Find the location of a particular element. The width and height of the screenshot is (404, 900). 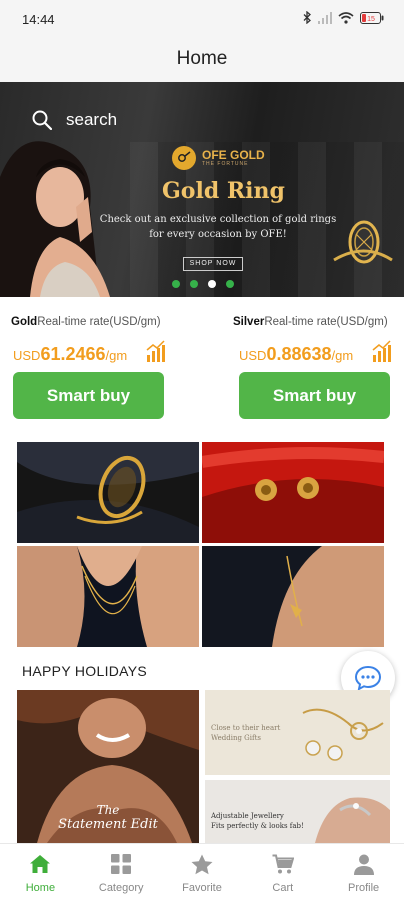

nav-profile-label: Profile is located at coordinates (363, 888).